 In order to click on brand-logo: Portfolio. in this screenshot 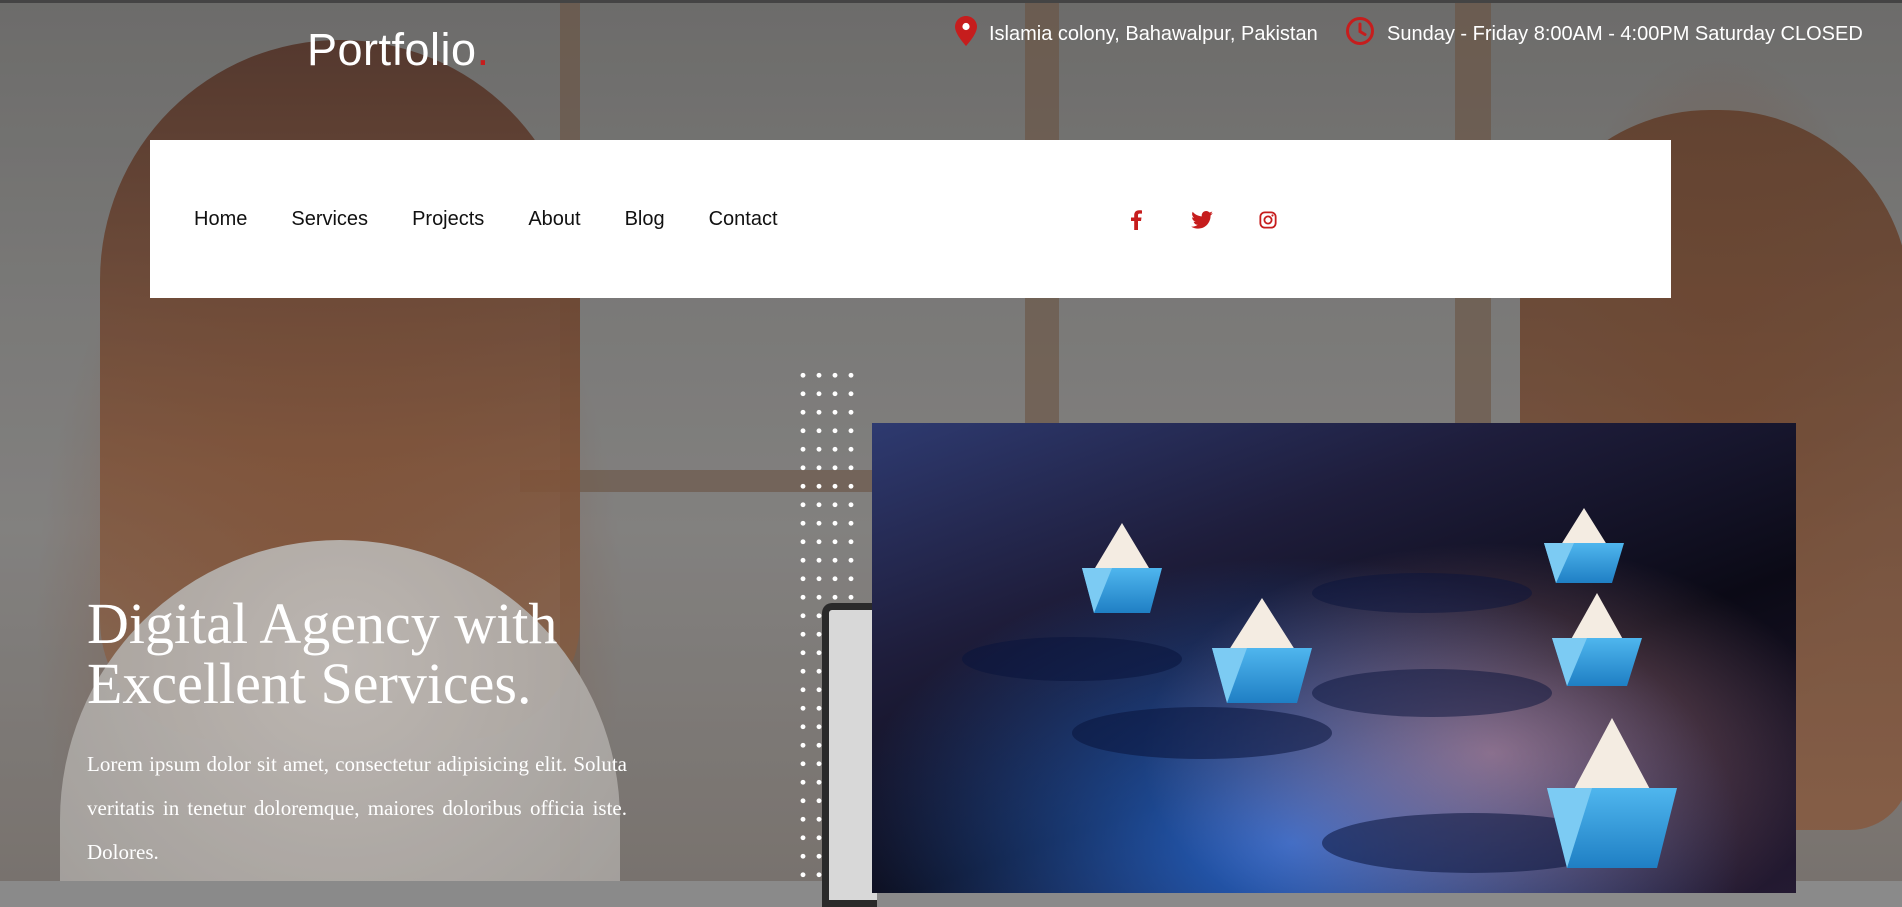, I will do `click(398, 50)`.